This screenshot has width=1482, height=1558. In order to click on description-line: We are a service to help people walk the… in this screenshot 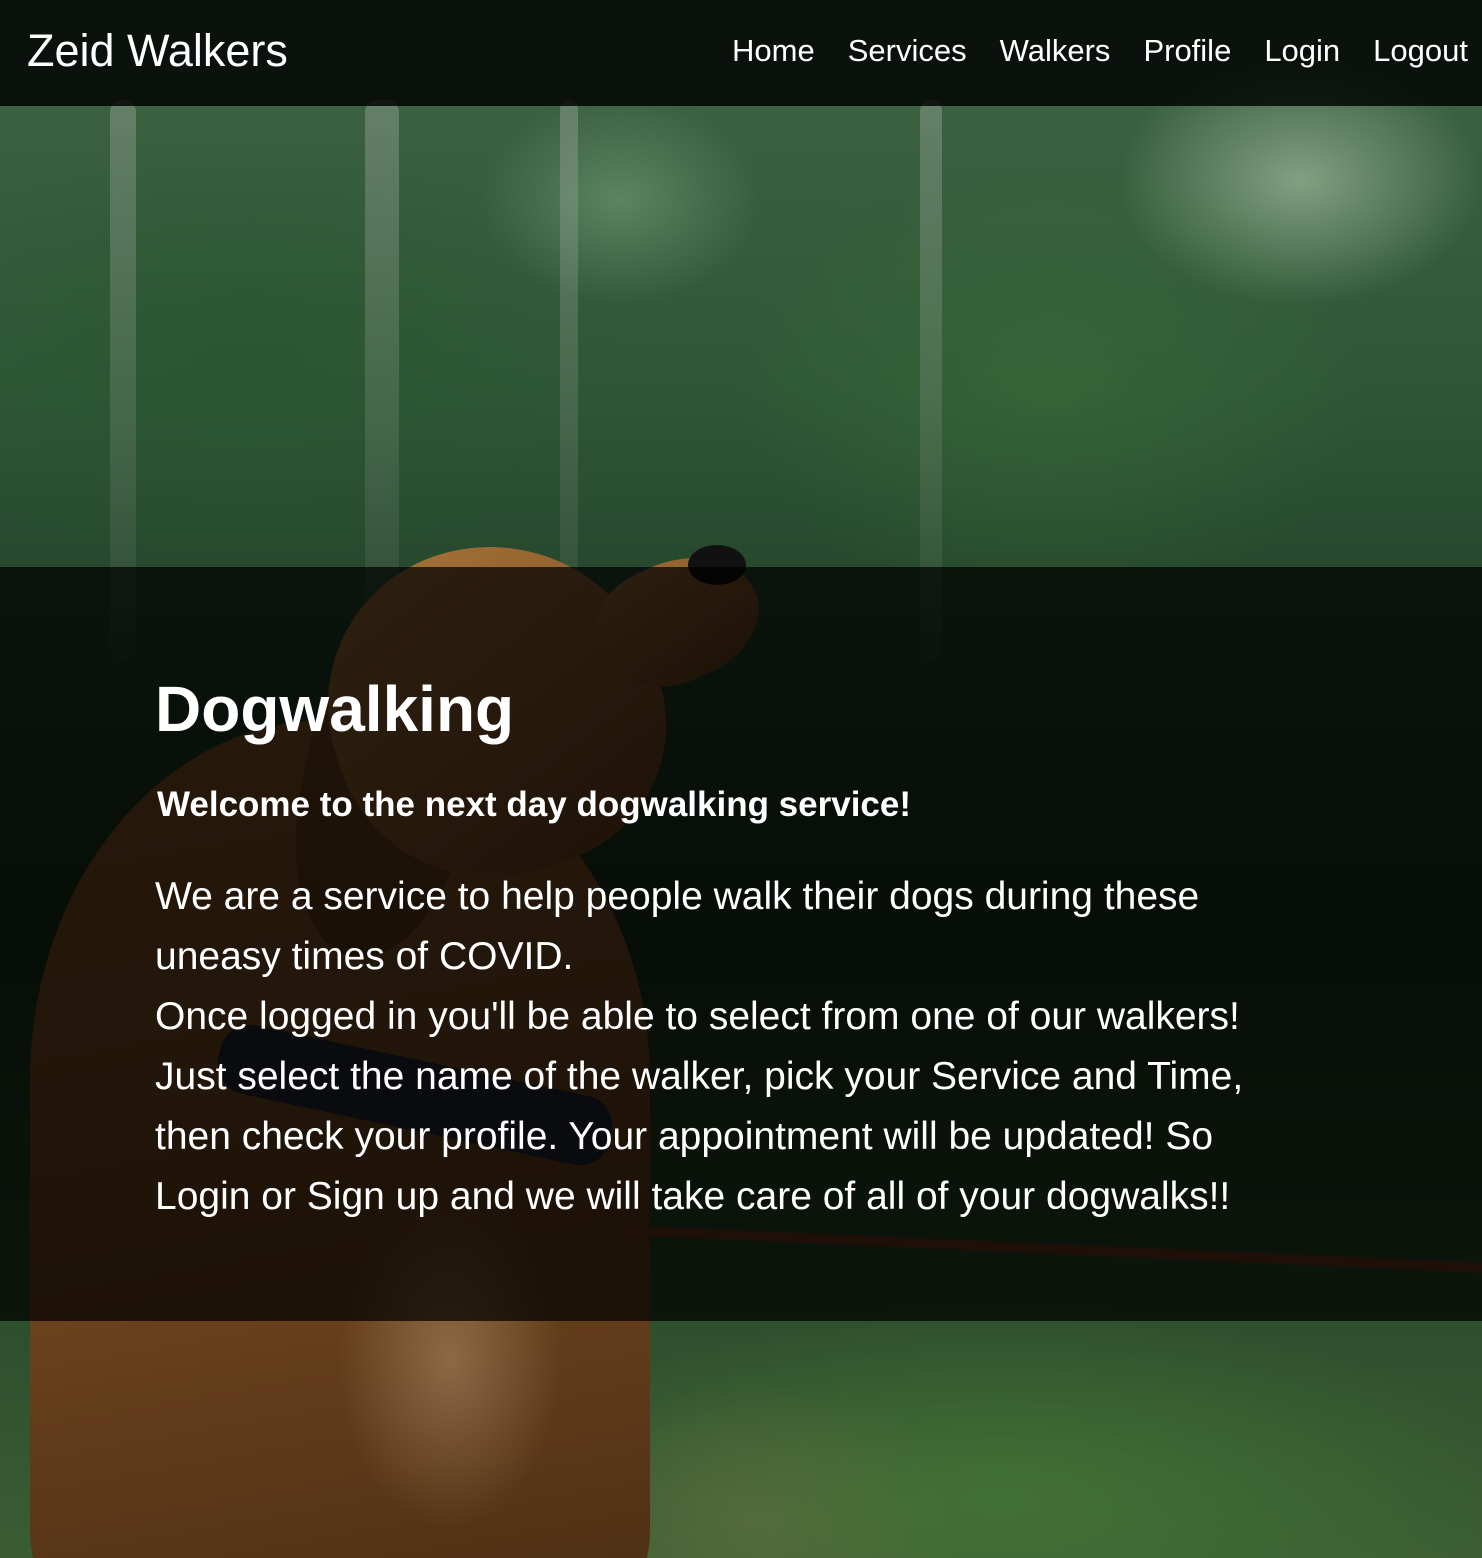, I will do `click(677, 896)`.